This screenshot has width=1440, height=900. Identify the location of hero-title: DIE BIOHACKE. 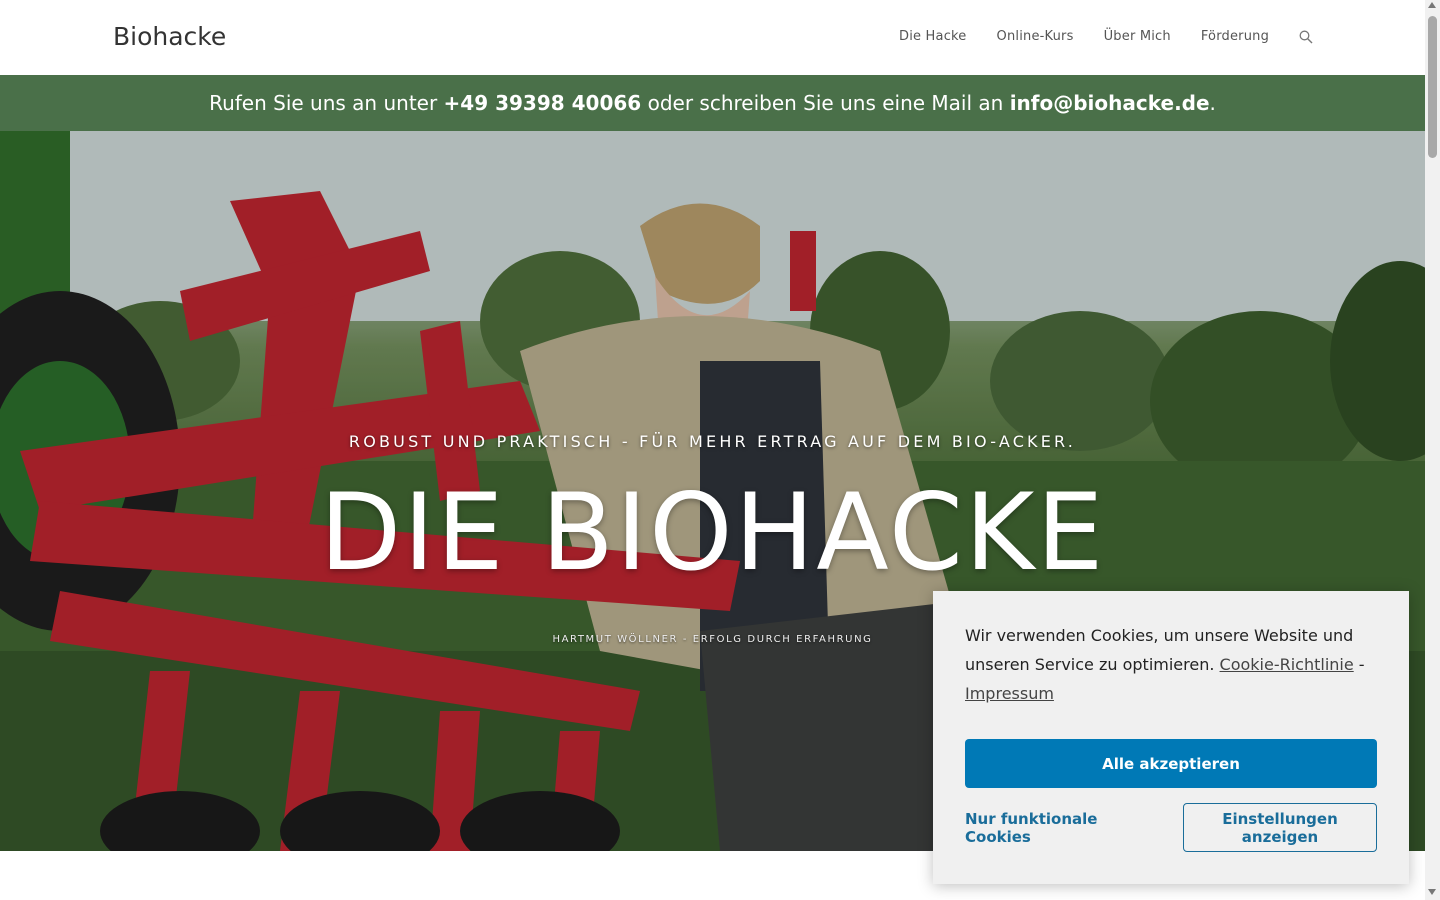
(712, 532).